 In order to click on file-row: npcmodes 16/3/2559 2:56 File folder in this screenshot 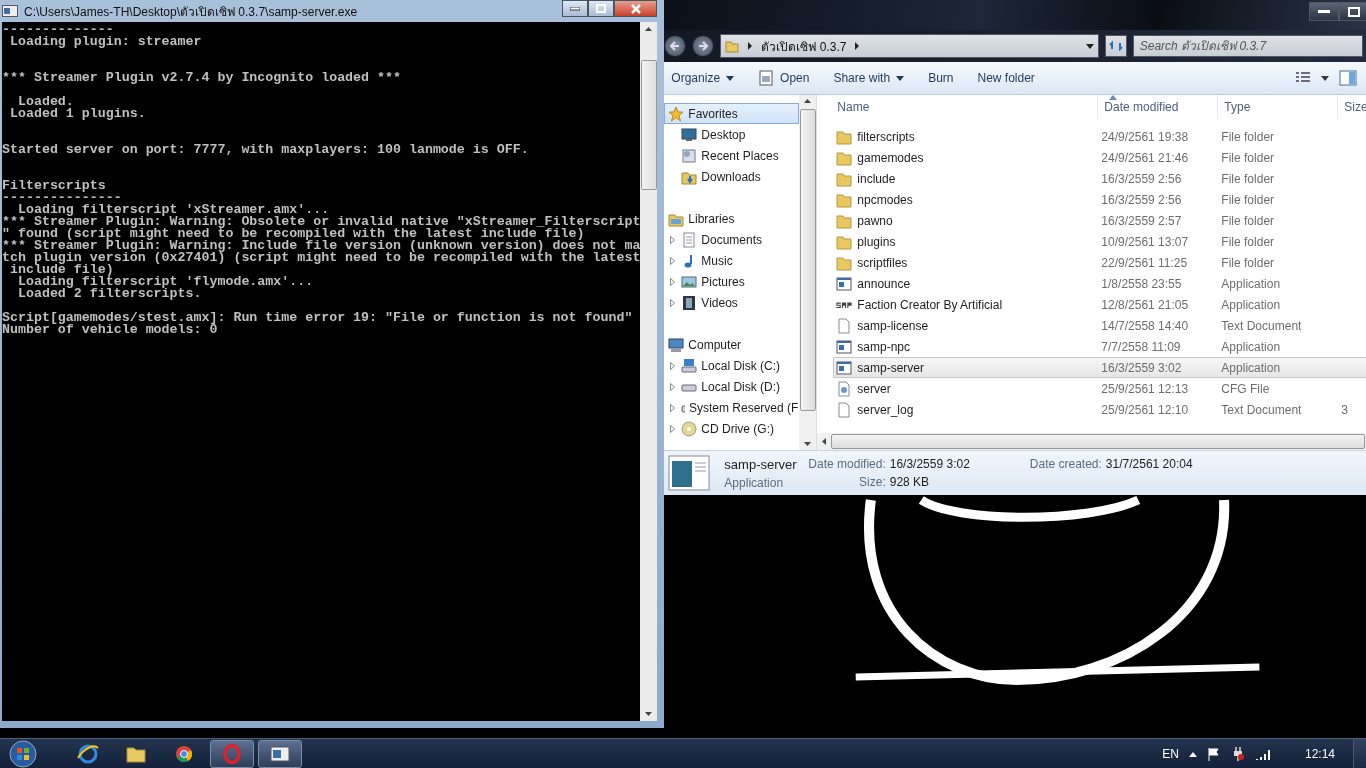, I will do `click(1099, 199)`.